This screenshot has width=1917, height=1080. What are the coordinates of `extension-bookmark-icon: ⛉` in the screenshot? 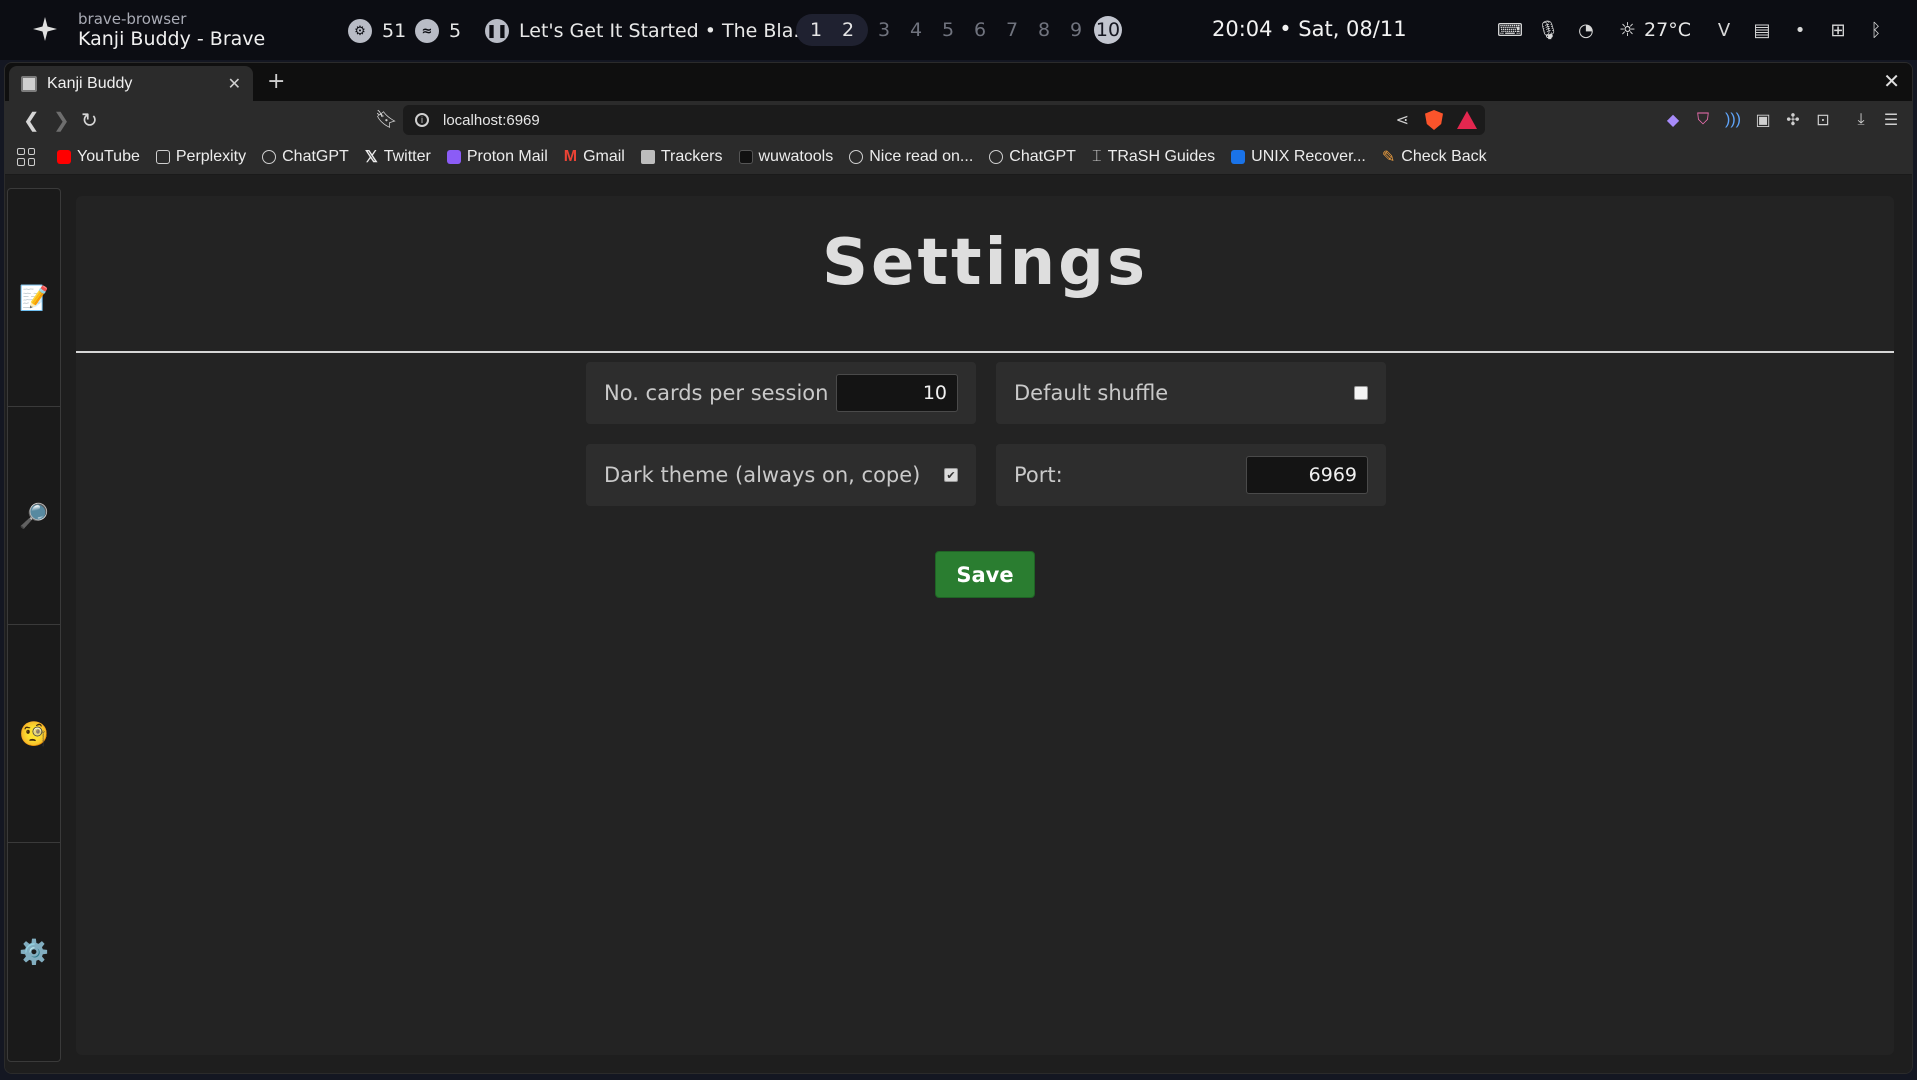 It's located at (1703, 120).